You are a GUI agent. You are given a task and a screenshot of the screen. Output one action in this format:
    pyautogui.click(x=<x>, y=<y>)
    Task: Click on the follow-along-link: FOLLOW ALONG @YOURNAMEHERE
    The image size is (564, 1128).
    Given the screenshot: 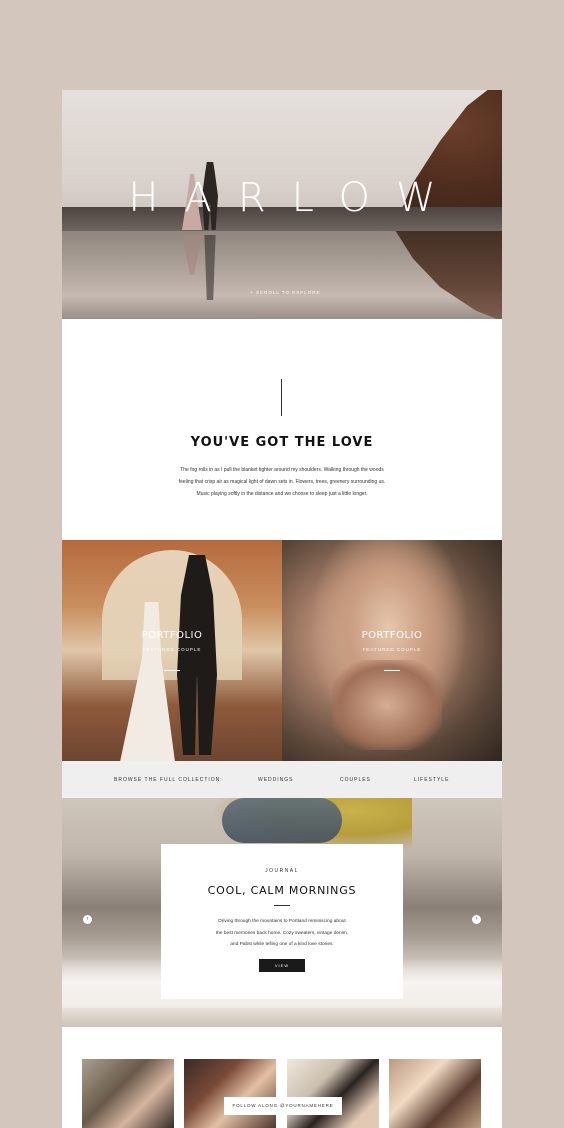 What is the action you would take?
    pyautogui.click(x=283, y=1106)
    